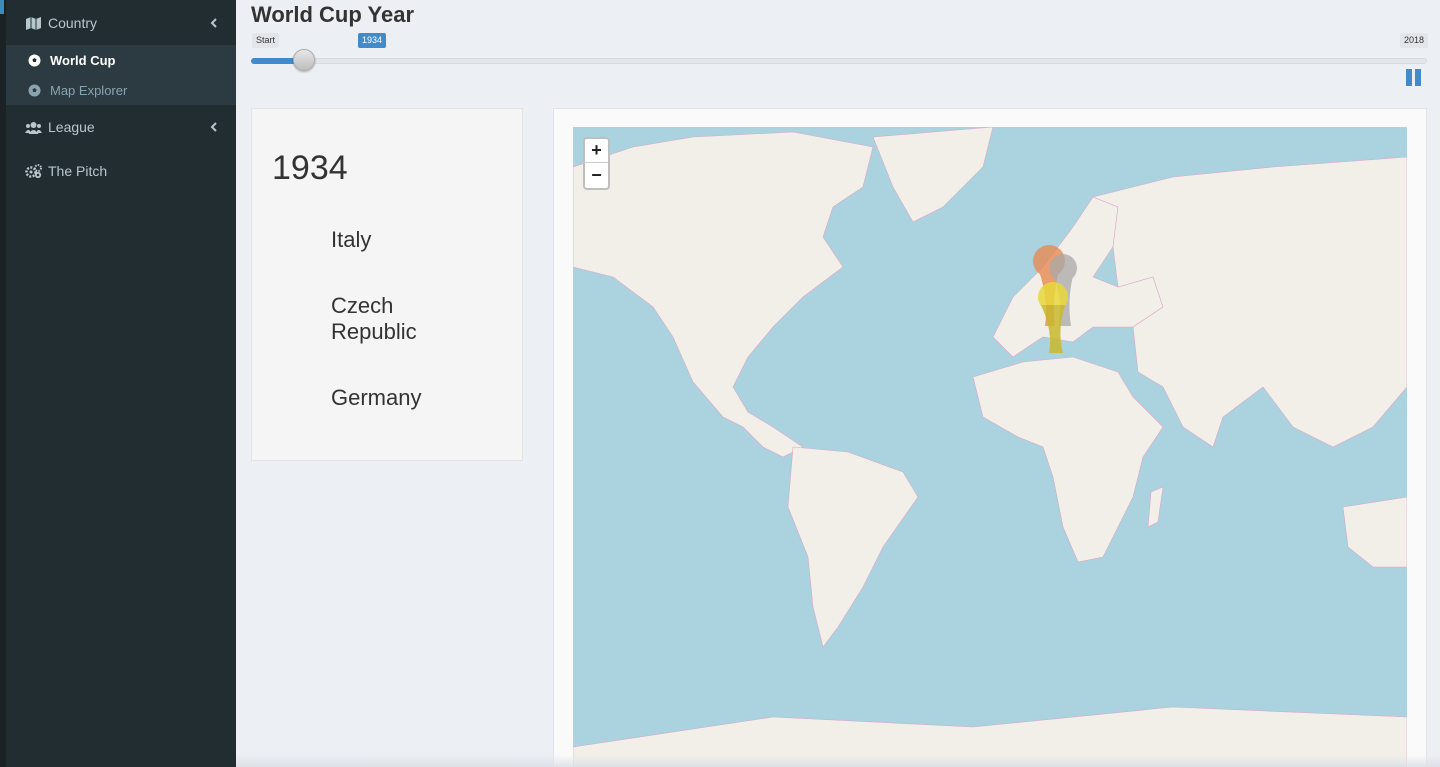  I want to click on country-submenu: World Cup Map Explorer, so click(121, 75).